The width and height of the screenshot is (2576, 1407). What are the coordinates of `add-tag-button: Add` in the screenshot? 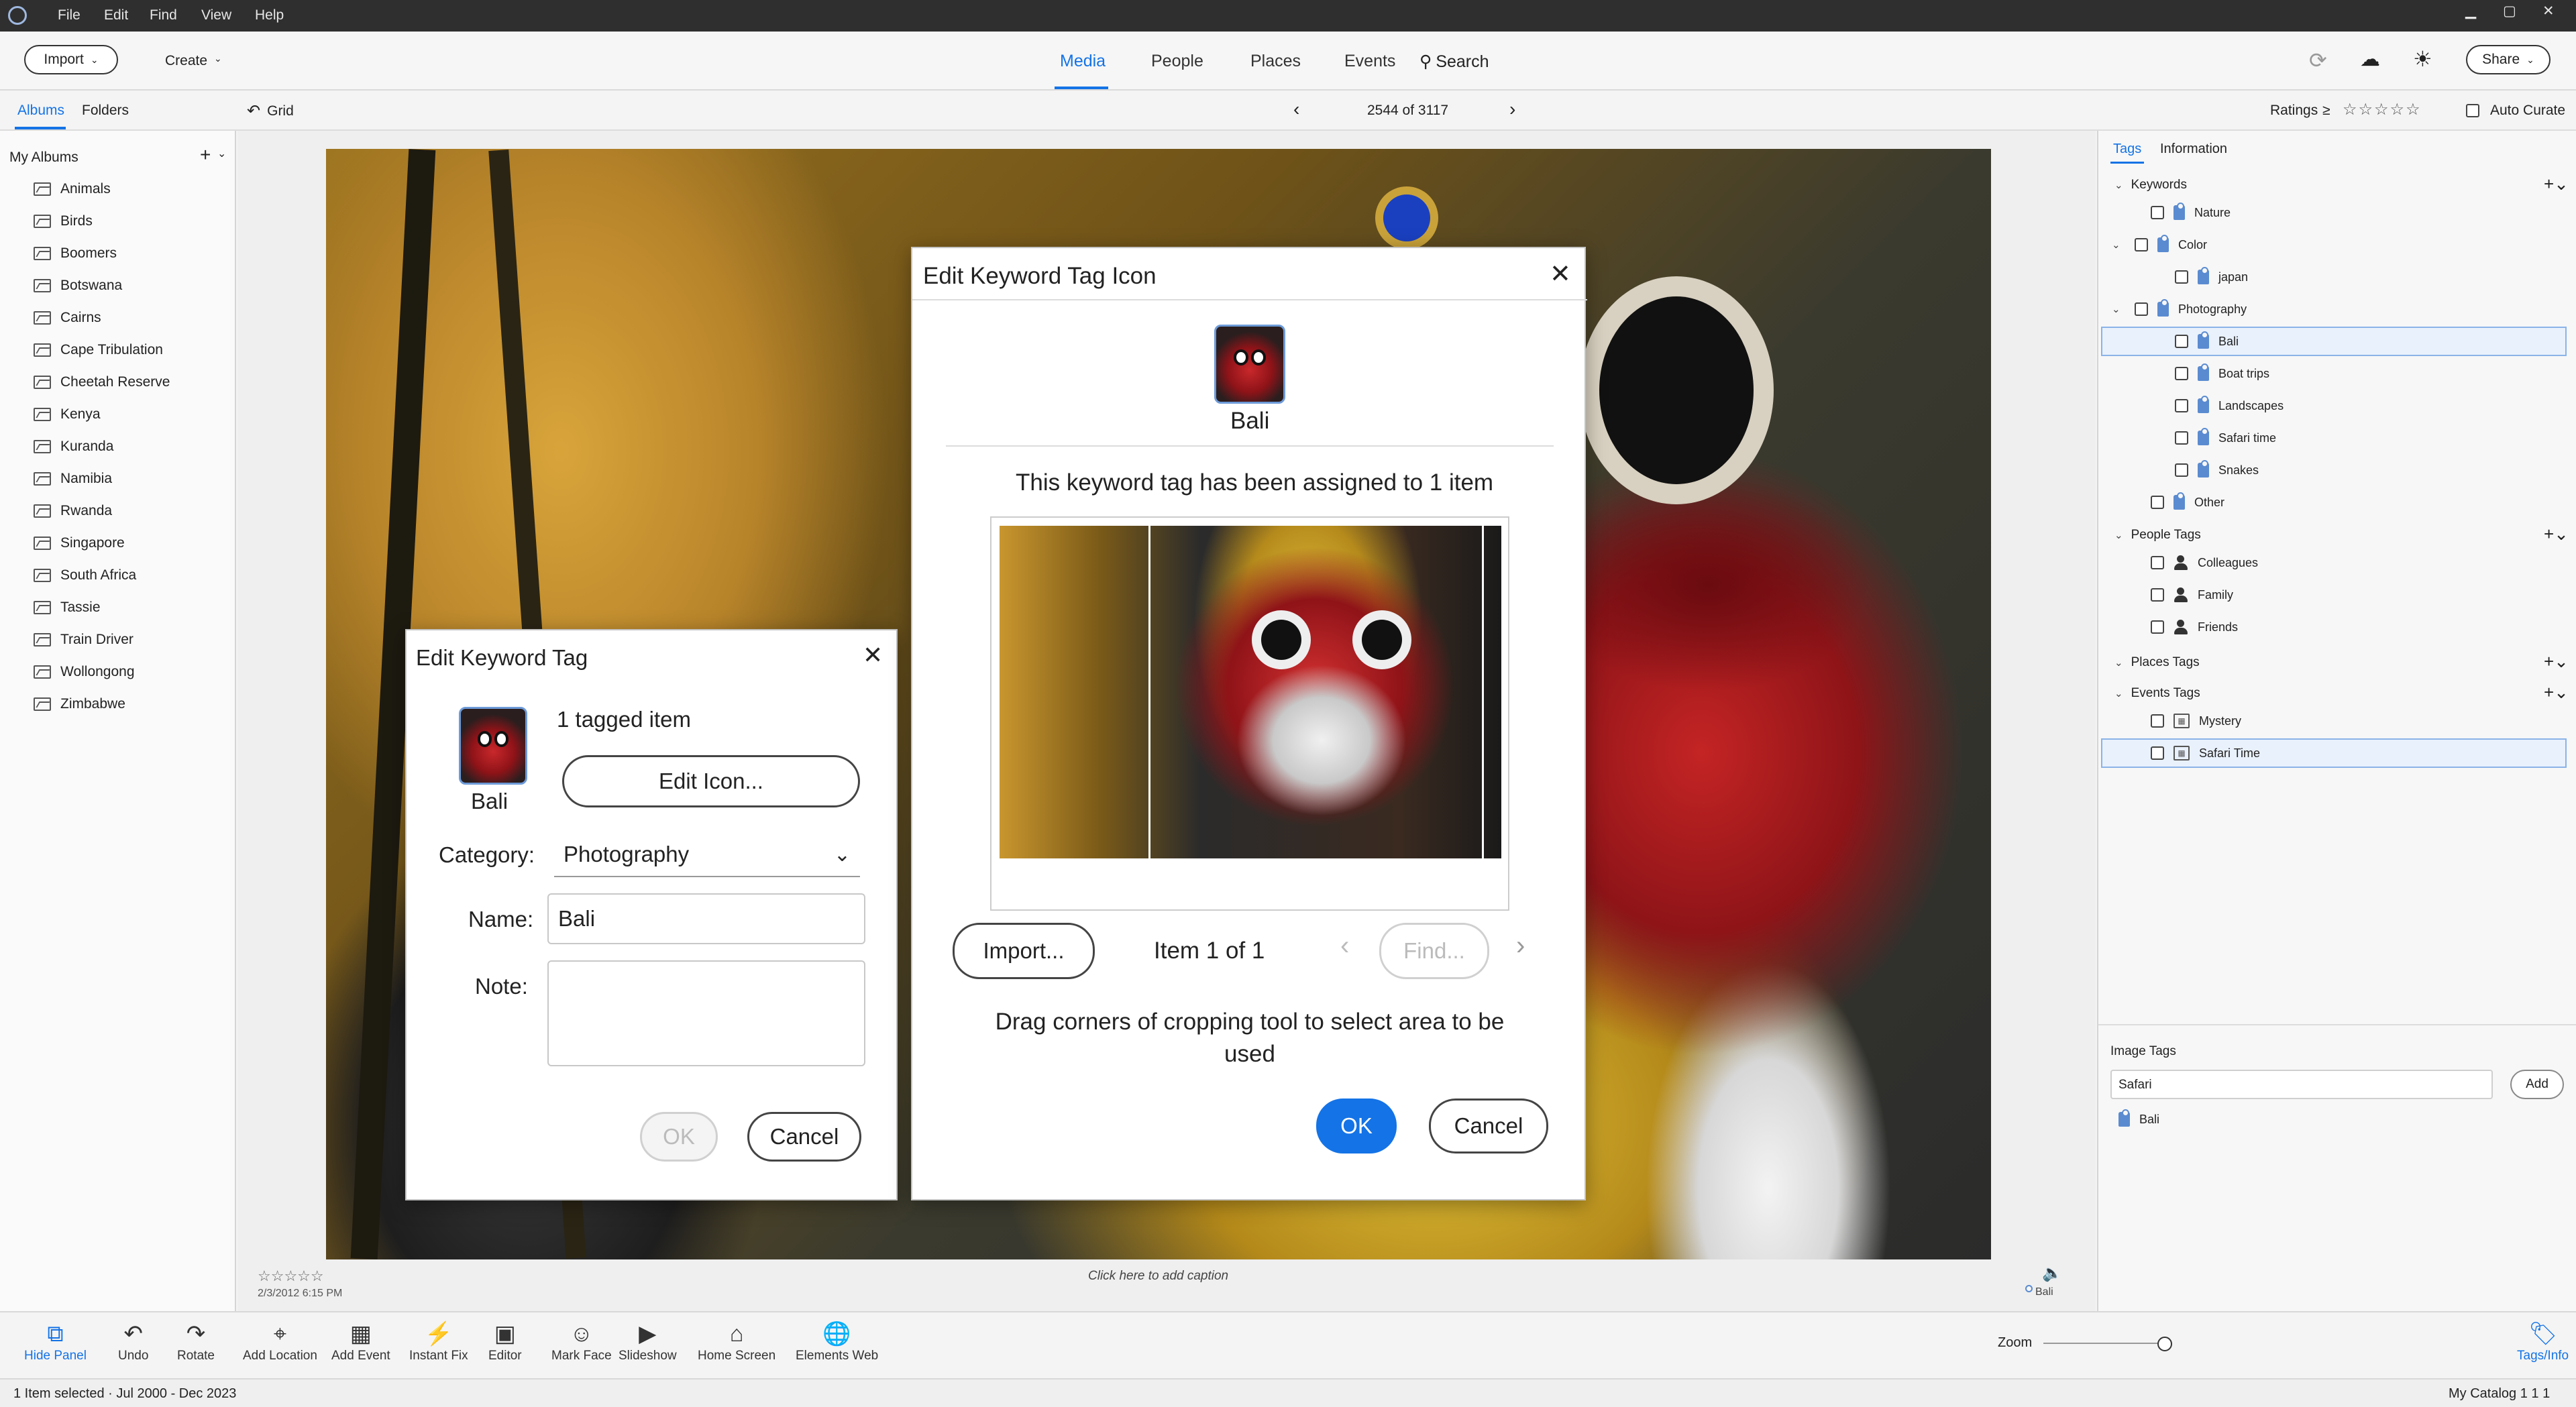 It's located at (2537, 1084).